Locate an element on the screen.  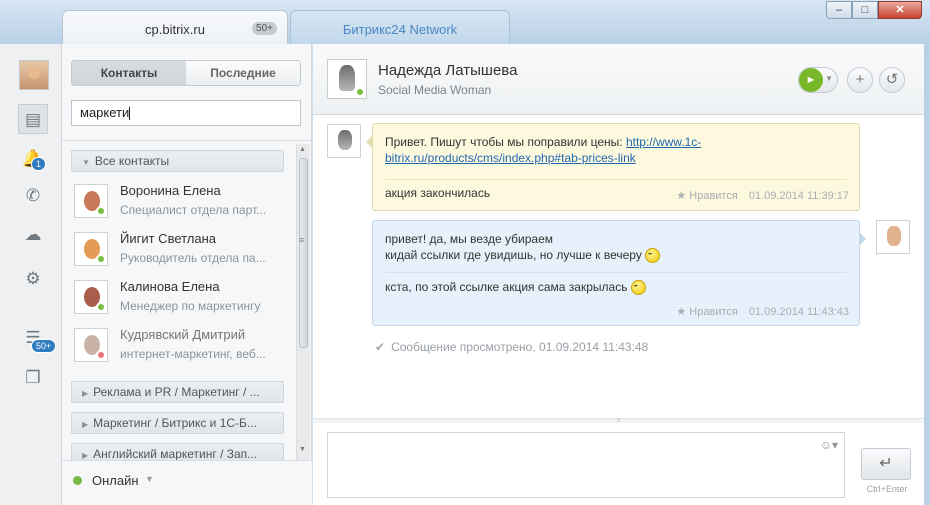
lists-count: 50+ is located at coordinates (44, 346).